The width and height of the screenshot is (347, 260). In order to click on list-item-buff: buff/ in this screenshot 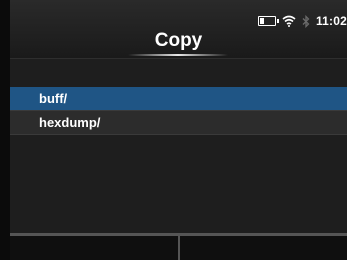, I will do `click(178, 99)`.